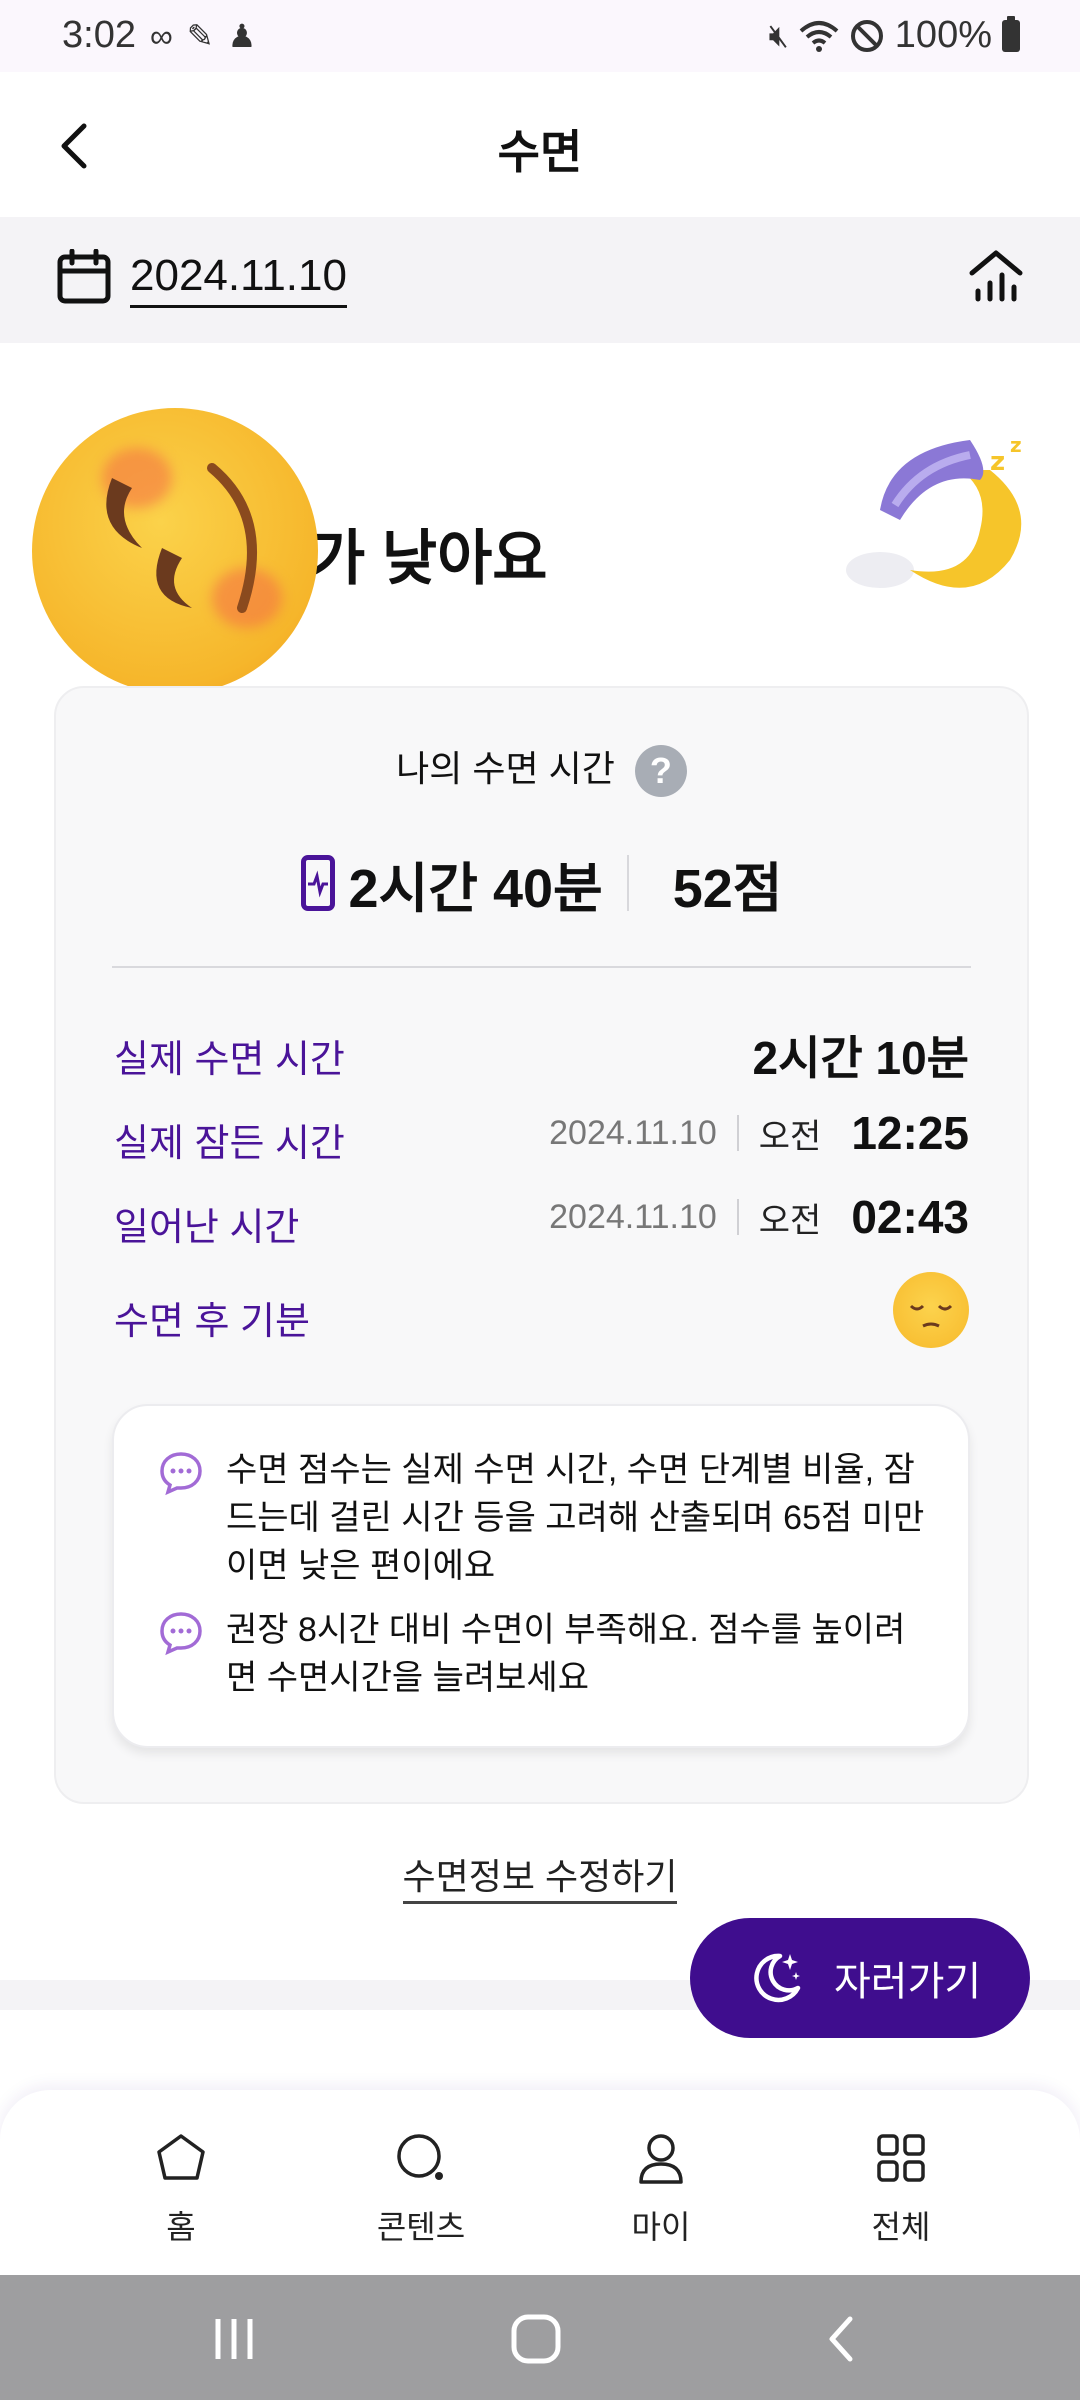 This screenshot has width=1080, height=2400. Describe the element at coordinates (540, 280) in the screenshot. I see `date-bar: 2024.11.10` at that location.